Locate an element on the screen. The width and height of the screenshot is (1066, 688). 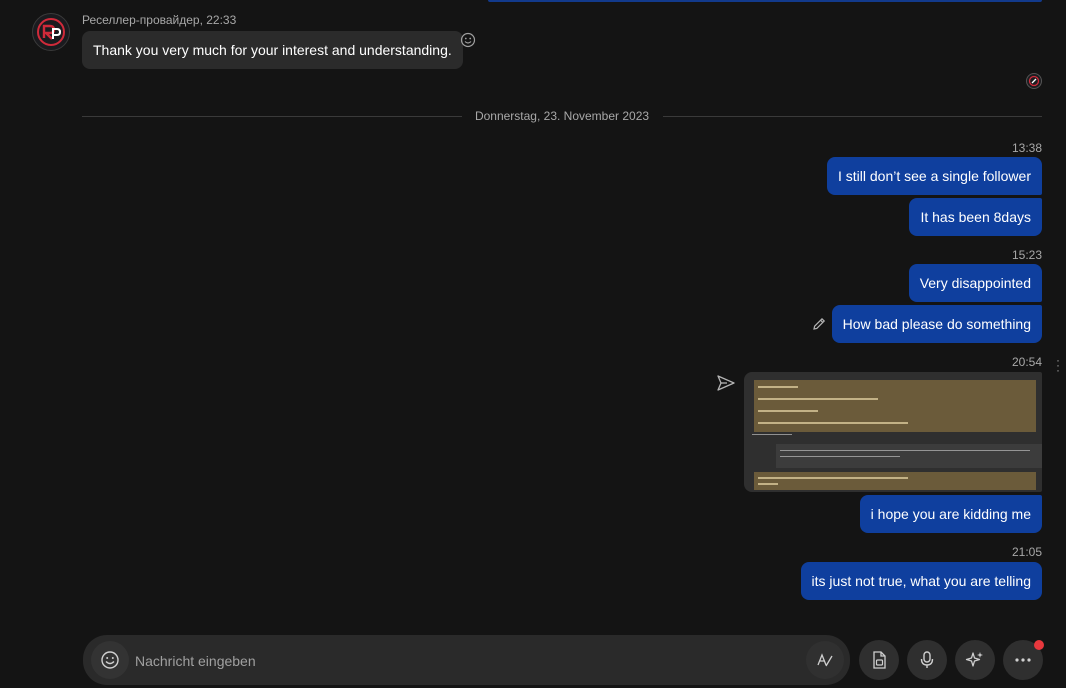
message-time: 15:23 is located at coordinates (1026, 255).